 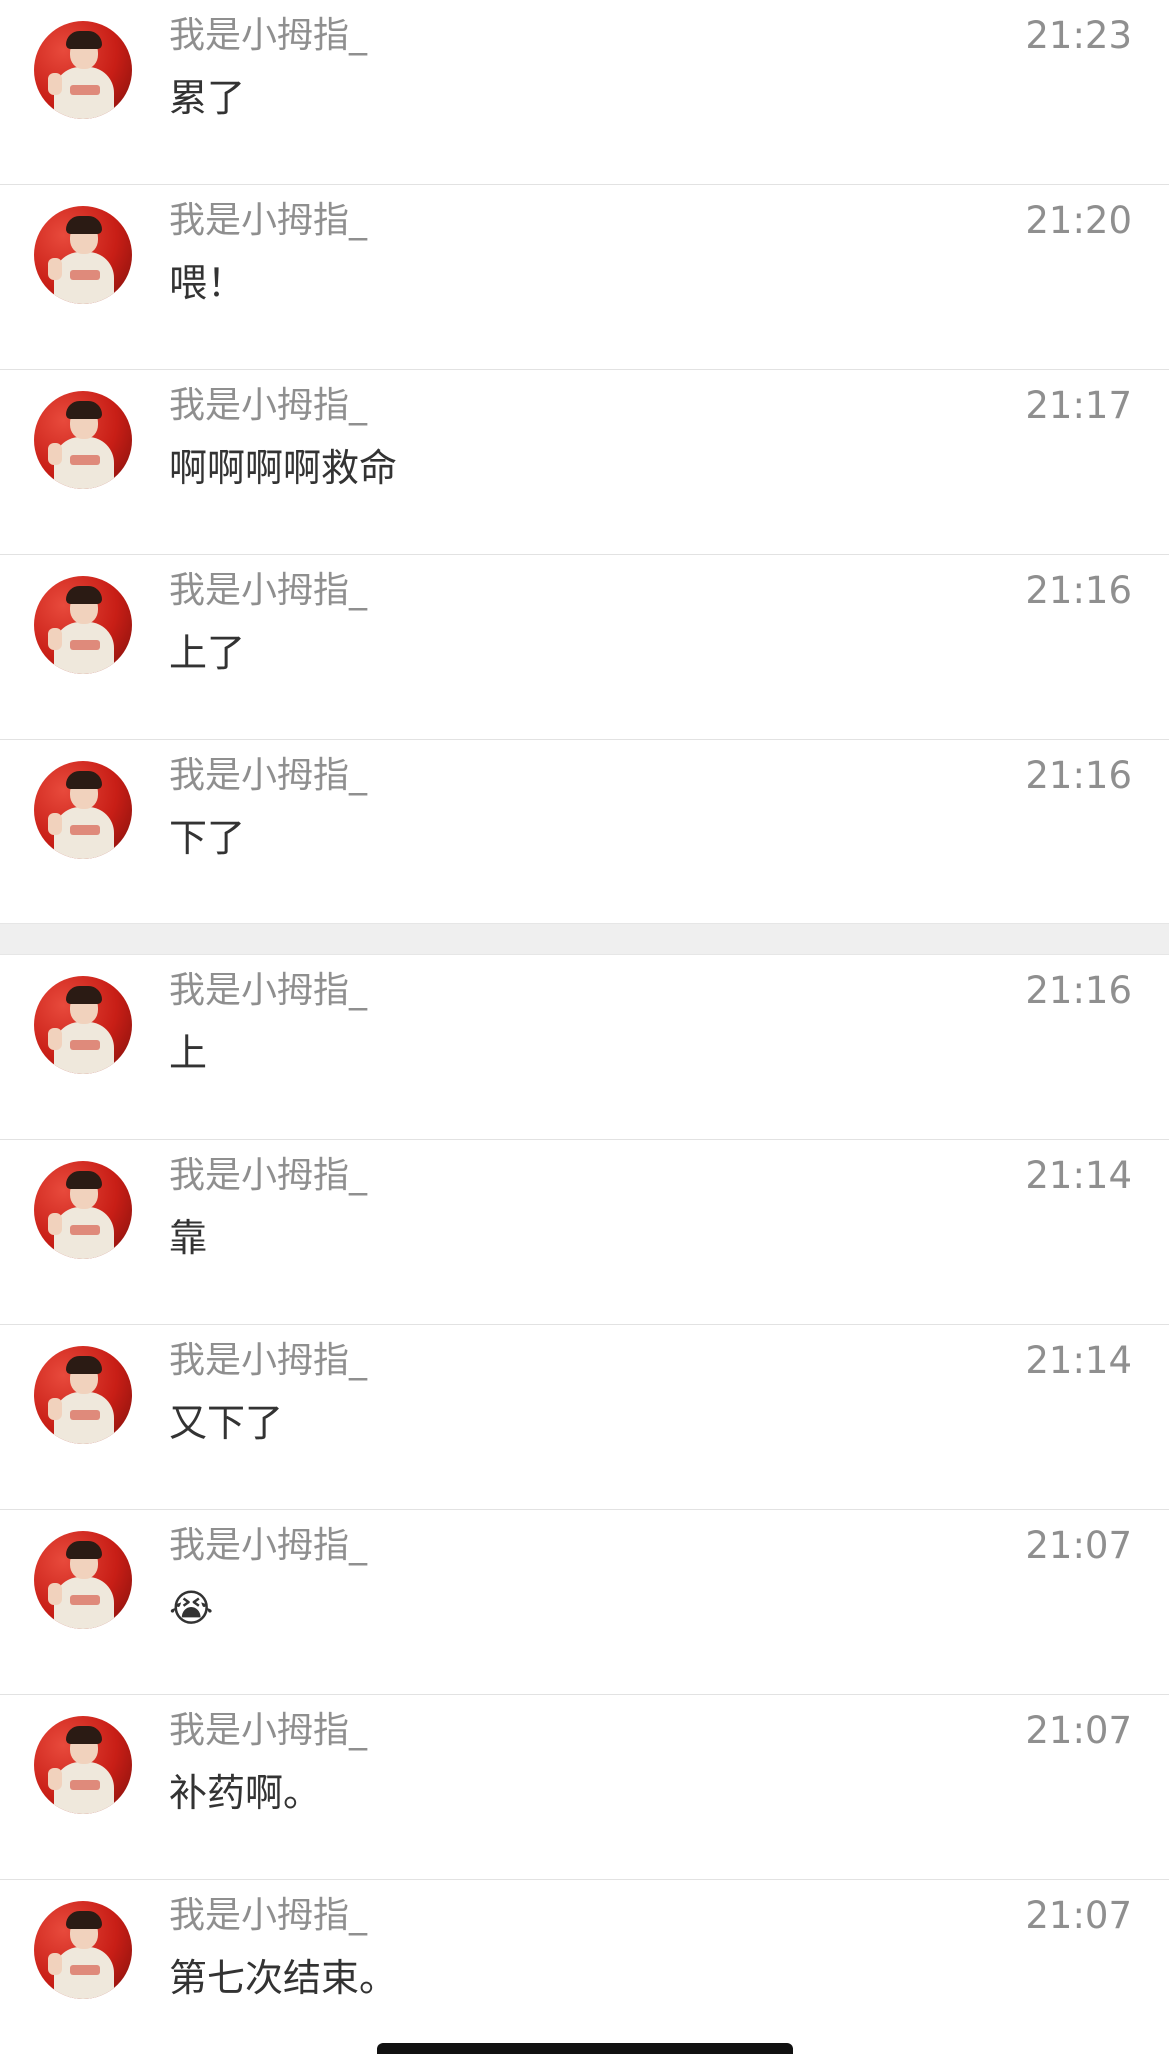 I want to click on message-row: 我是小拇指_ 21:07 😭, so click(x=584, y=1602).